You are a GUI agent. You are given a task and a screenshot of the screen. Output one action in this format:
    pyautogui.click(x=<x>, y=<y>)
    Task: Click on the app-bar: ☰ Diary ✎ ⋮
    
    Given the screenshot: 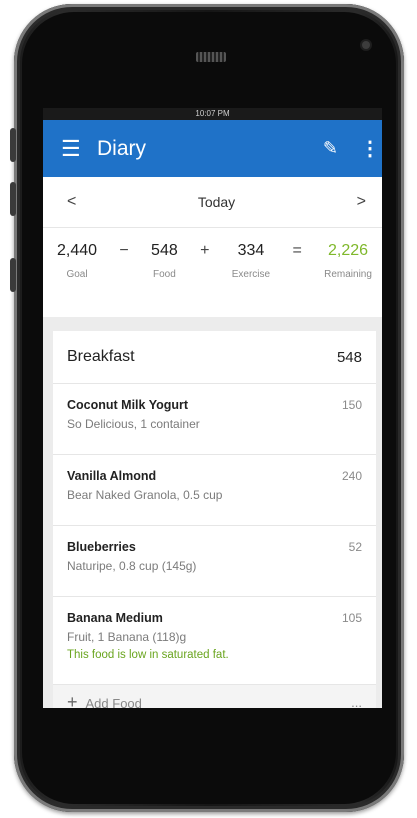 What is the action you would take?
    pyautogui.click(x=212, y=148)
    